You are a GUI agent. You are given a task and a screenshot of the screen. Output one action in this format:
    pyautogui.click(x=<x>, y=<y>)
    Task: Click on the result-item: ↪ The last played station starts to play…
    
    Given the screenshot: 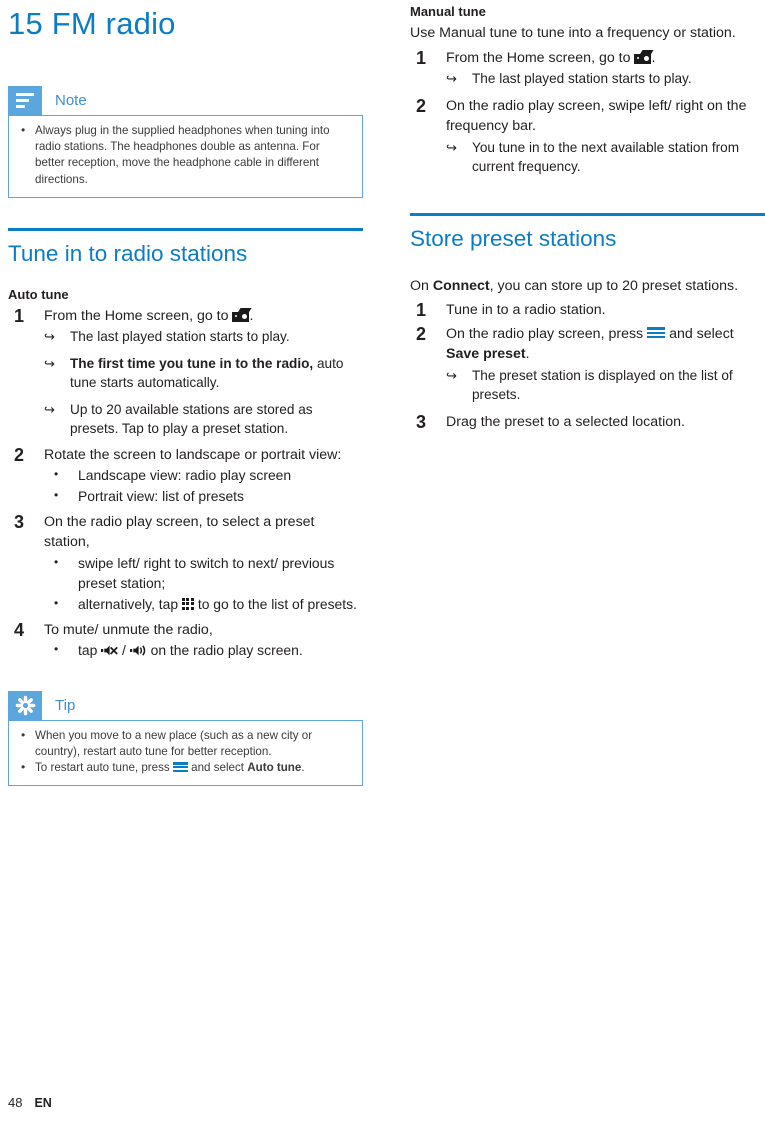 What is the action you would take?
    pyautogui.click(x=203, y=337)
    